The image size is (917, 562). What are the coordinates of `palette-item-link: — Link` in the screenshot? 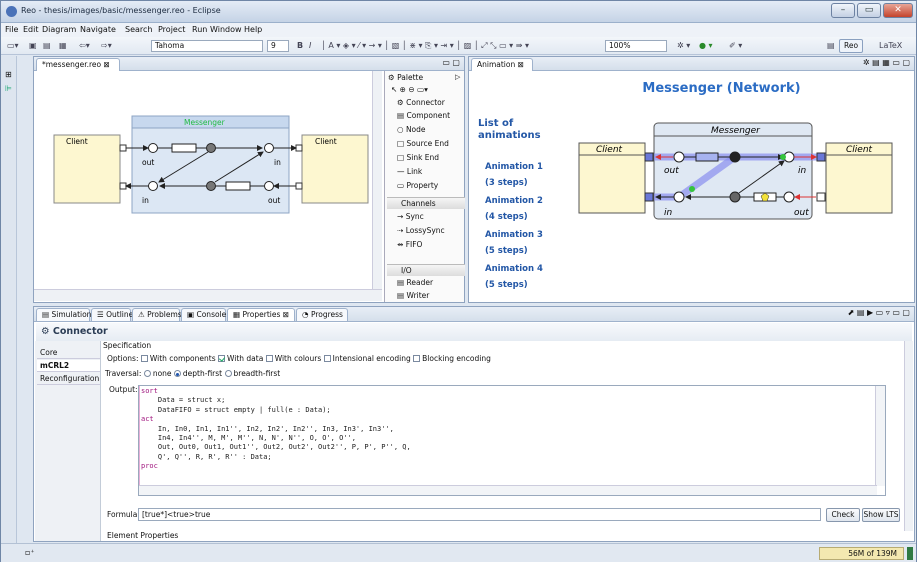 It's located at (409, 171).